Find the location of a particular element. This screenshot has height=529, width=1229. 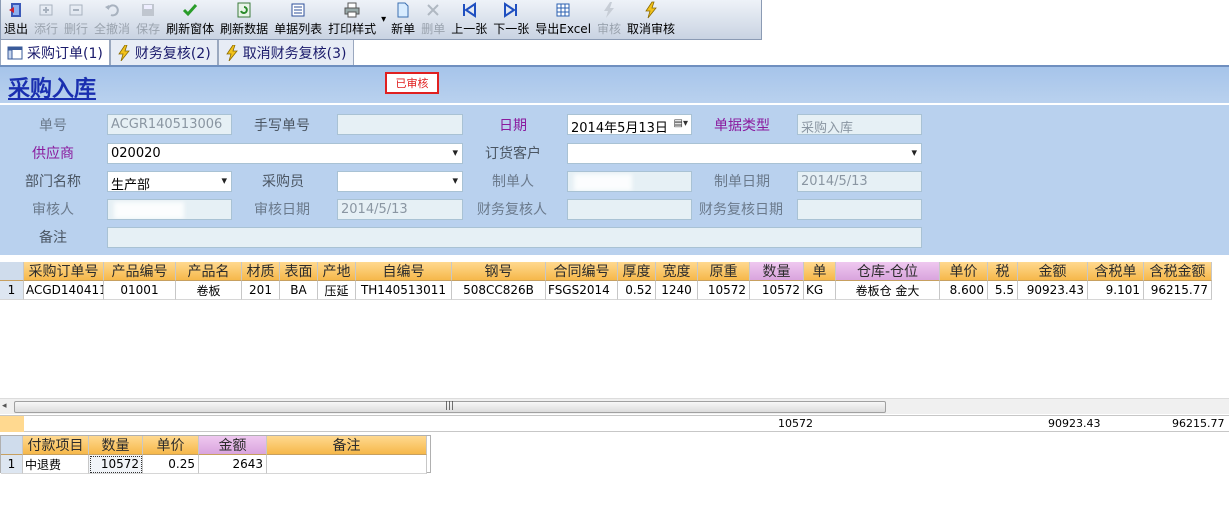

doc-no-field: ACGR140513006 is located at coordinates (169, 124).